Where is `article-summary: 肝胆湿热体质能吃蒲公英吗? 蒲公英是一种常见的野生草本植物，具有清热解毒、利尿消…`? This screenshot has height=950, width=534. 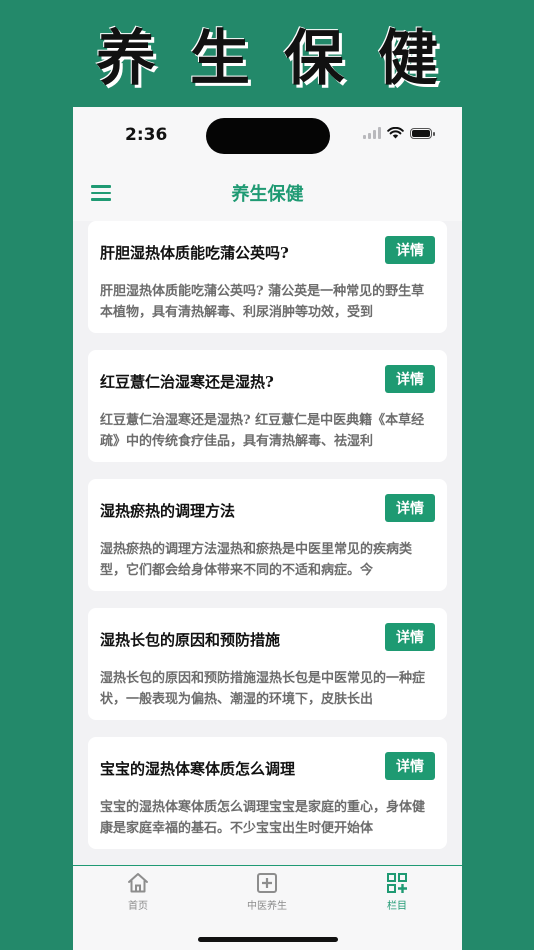
article-summary: 肝胆湿热体质能吃蒲公英吗? 蒲公英是一种常见的野生草本植物，具有清热解毒、利尿消… is located at coordinates (262, 302).